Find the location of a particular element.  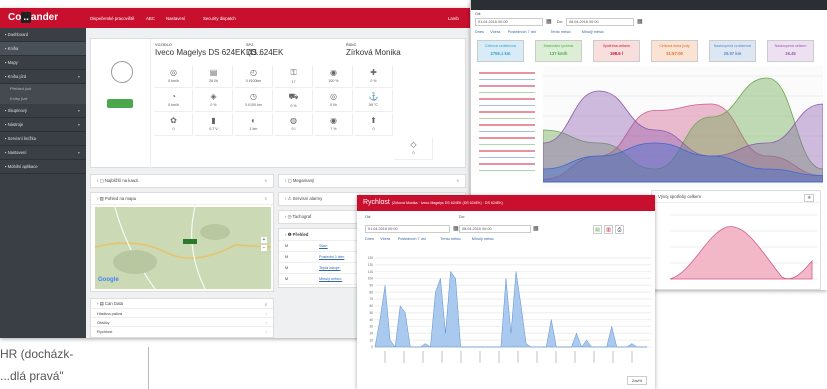

sidebar-item-label: Knihy jízd is located at coordinates (19, 98).